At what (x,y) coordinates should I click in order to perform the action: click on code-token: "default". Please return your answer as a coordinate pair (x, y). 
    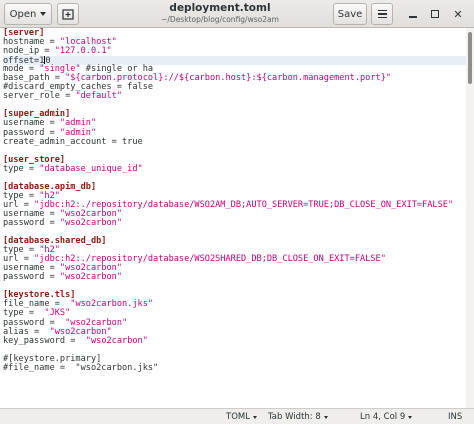
    Looking at the image, I should click on (99, 96).